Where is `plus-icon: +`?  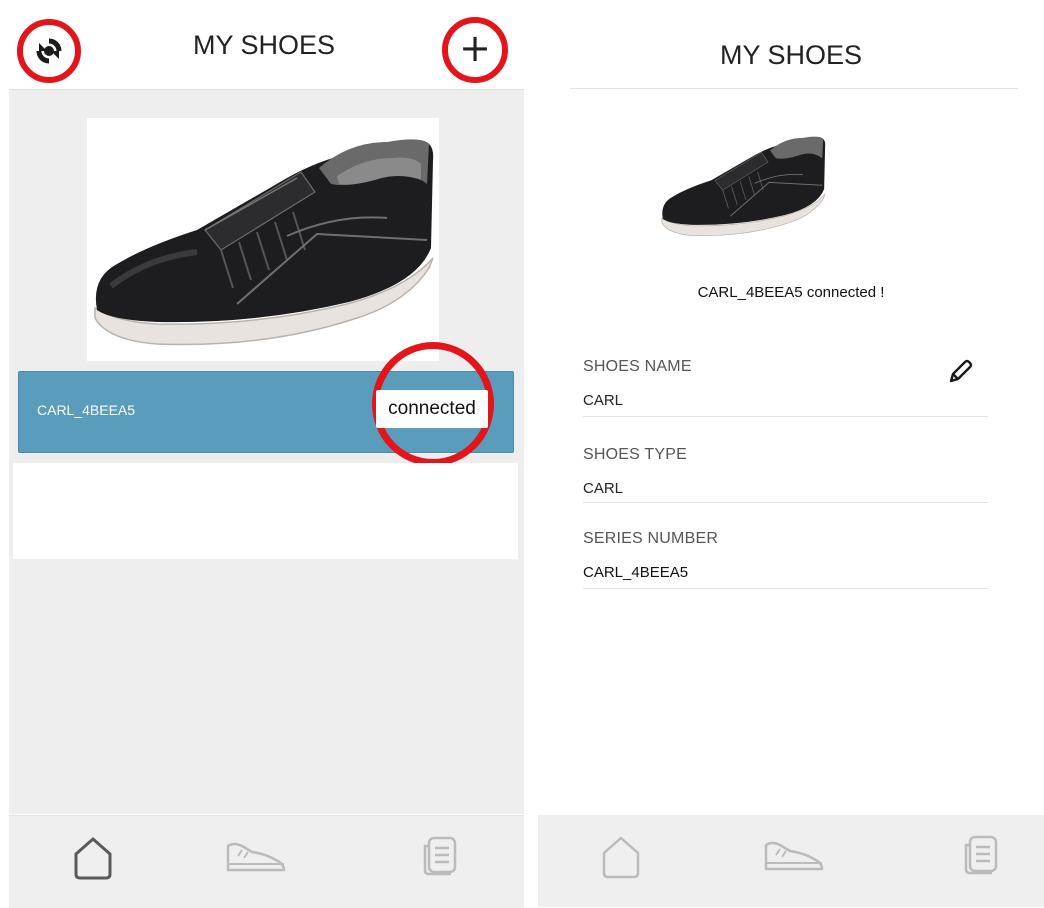 plus-icon: + is located at coordinates (475, 48).